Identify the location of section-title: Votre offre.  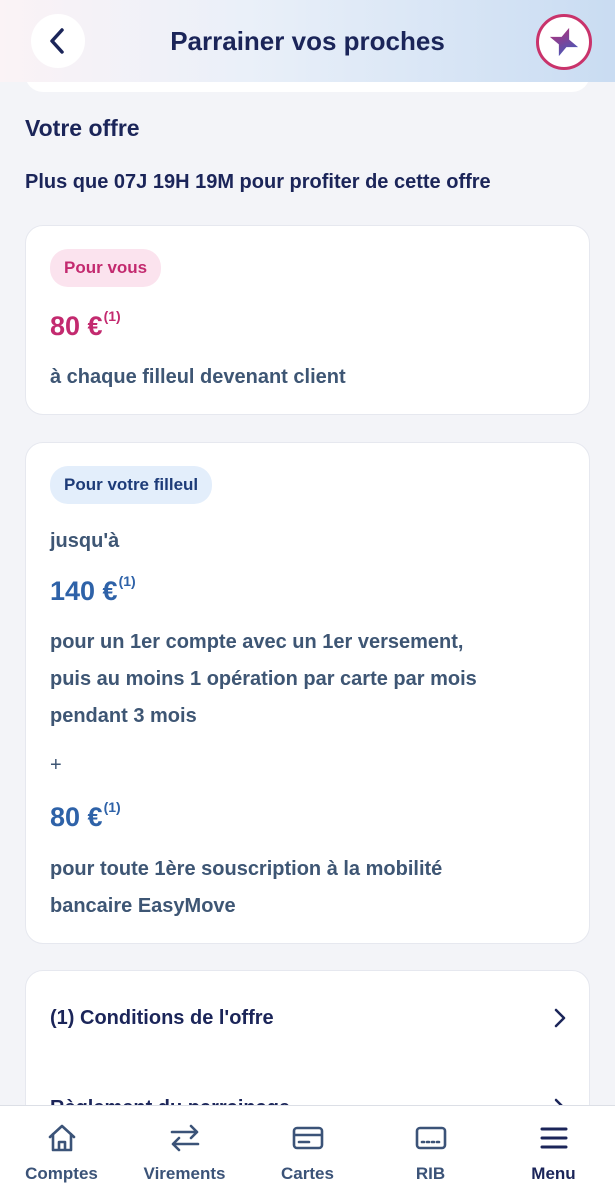
(82, 128).